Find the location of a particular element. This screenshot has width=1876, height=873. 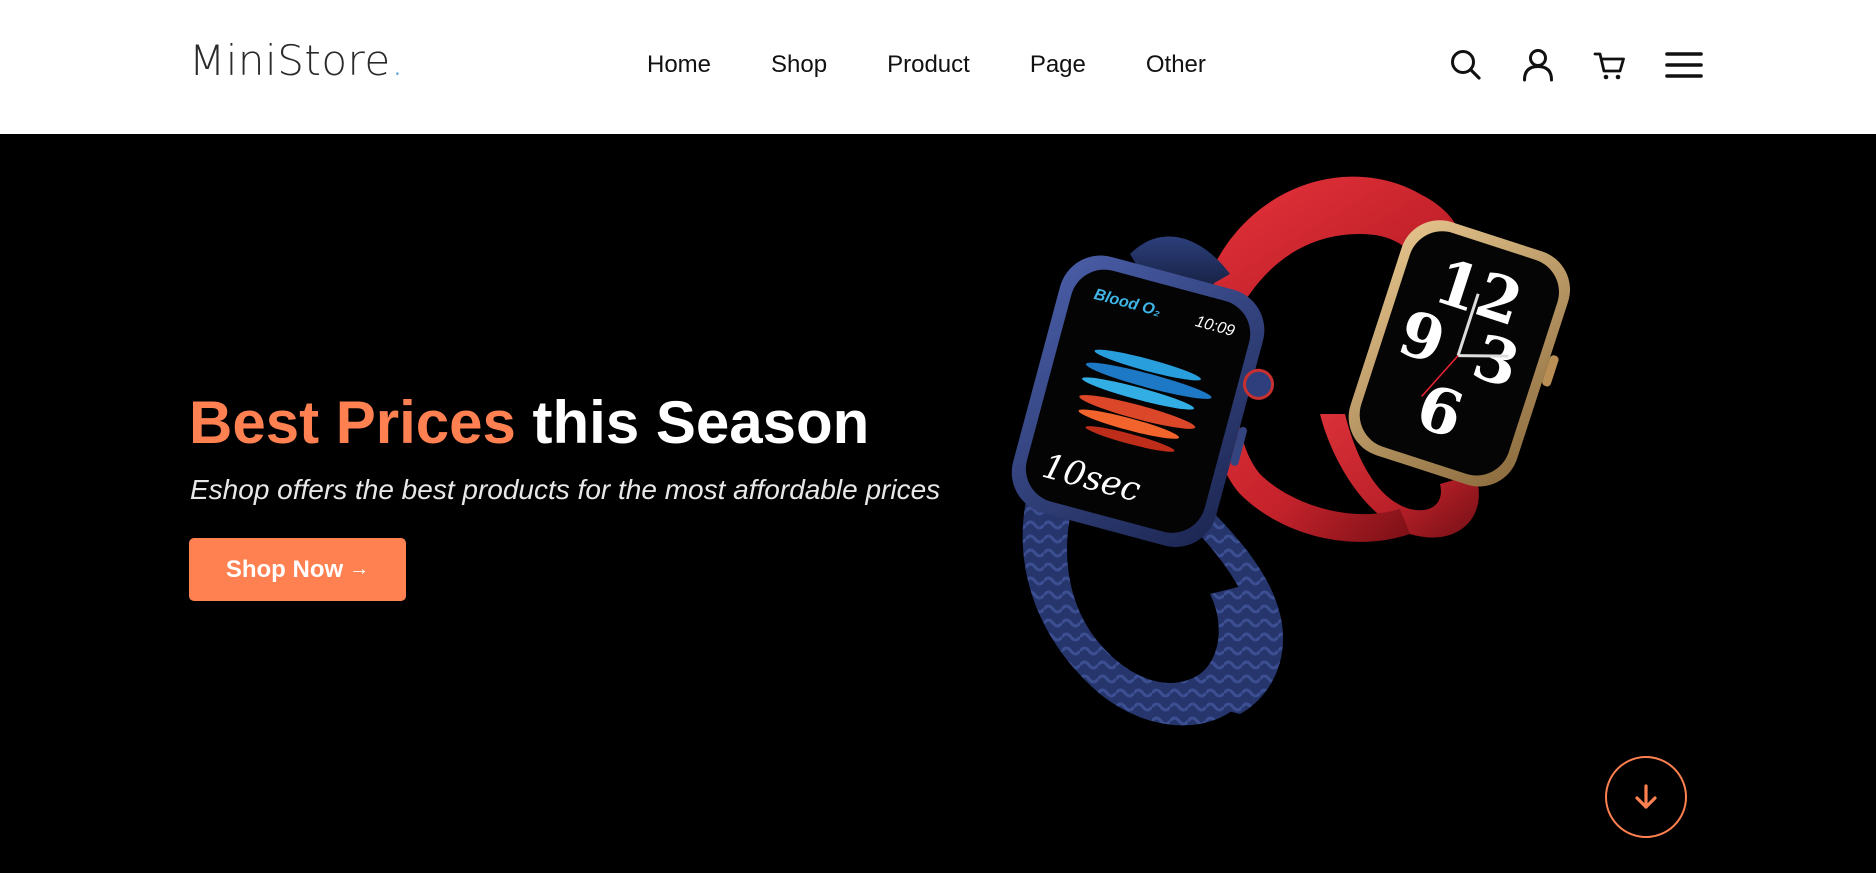

nav-item-home: Home is located at coordinates (679, 65).